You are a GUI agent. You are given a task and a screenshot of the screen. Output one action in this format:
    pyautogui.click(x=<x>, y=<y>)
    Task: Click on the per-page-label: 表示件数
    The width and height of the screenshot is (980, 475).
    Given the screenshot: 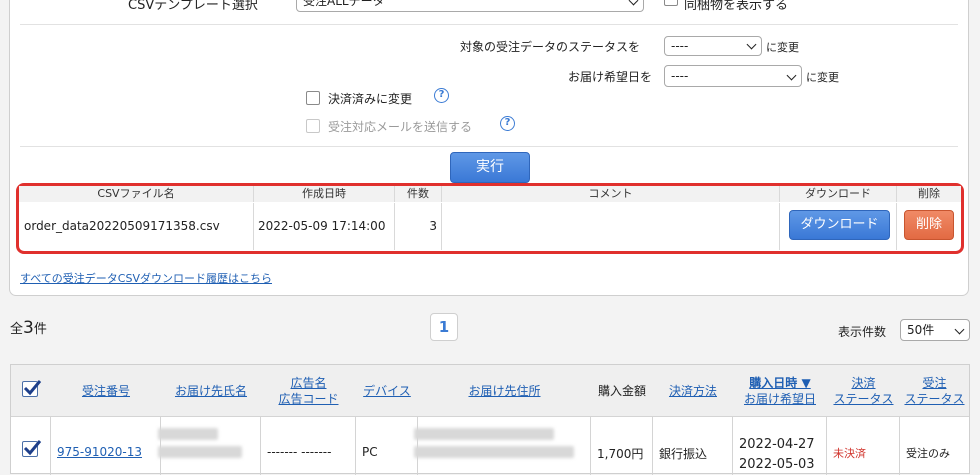 What is the action you would take?
    pyautogui.click(x=862, y=332)
    